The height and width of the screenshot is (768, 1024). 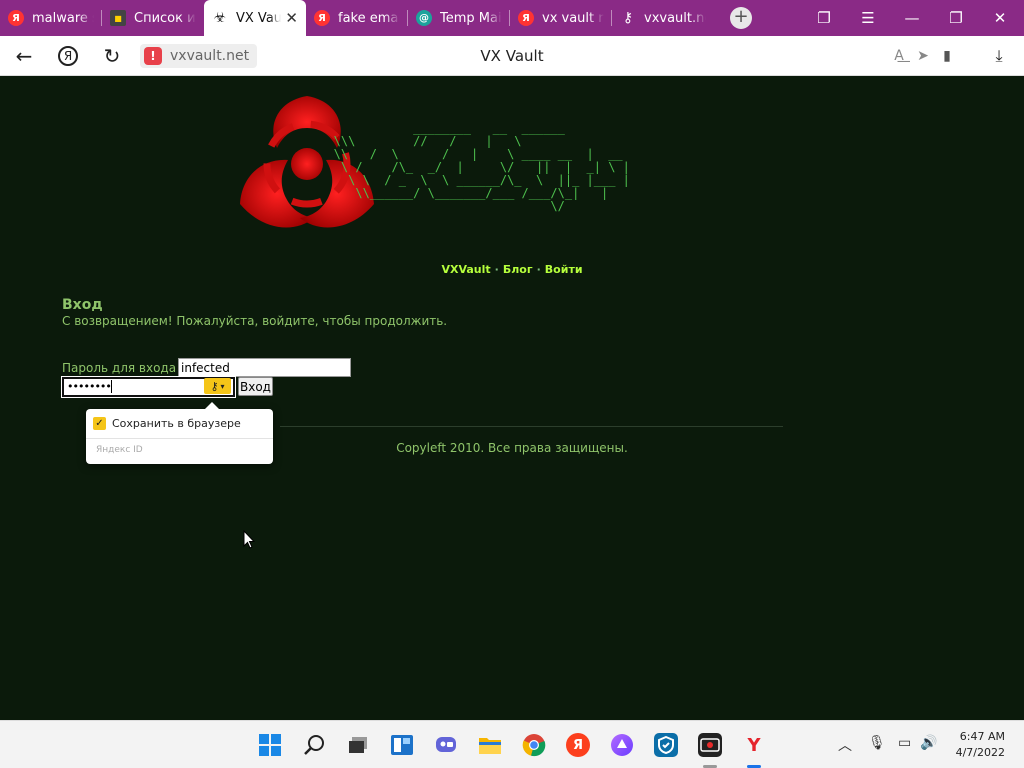 I want to click on yandex-home-button: Я, so click(x=68, y=56).